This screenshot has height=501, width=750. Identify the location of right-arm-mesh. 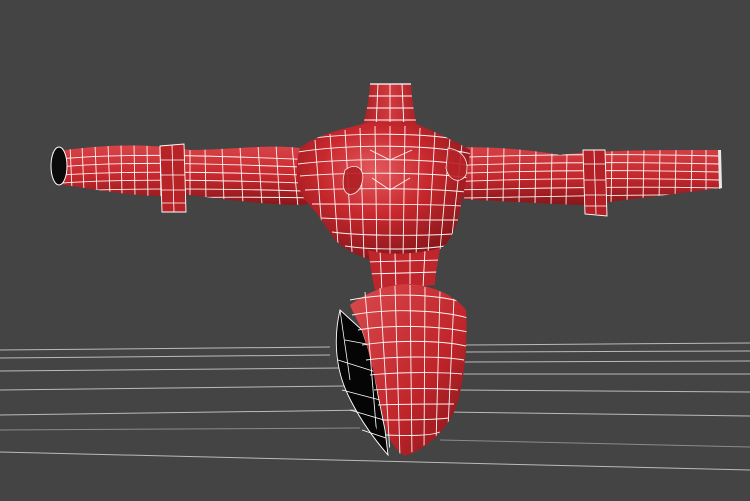
(581, 181).